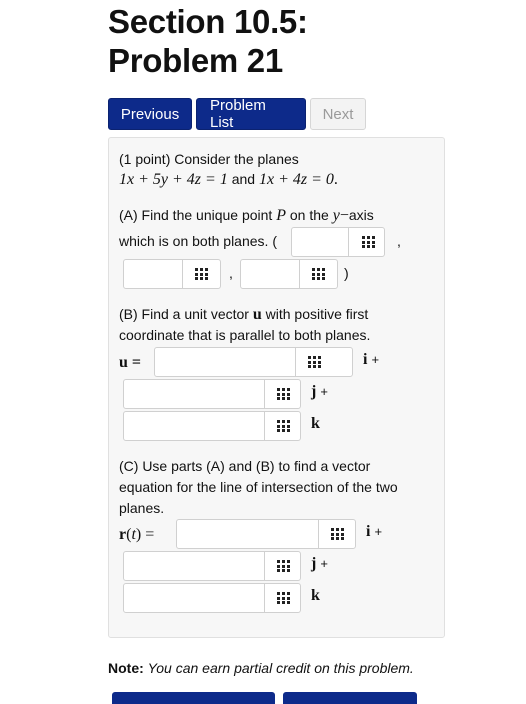 The image size is (526, 704). What do you see at coordinates (374, 531) in the screenshot?
I see `i-suffix-c: i +` at bounding box center [374, 531].